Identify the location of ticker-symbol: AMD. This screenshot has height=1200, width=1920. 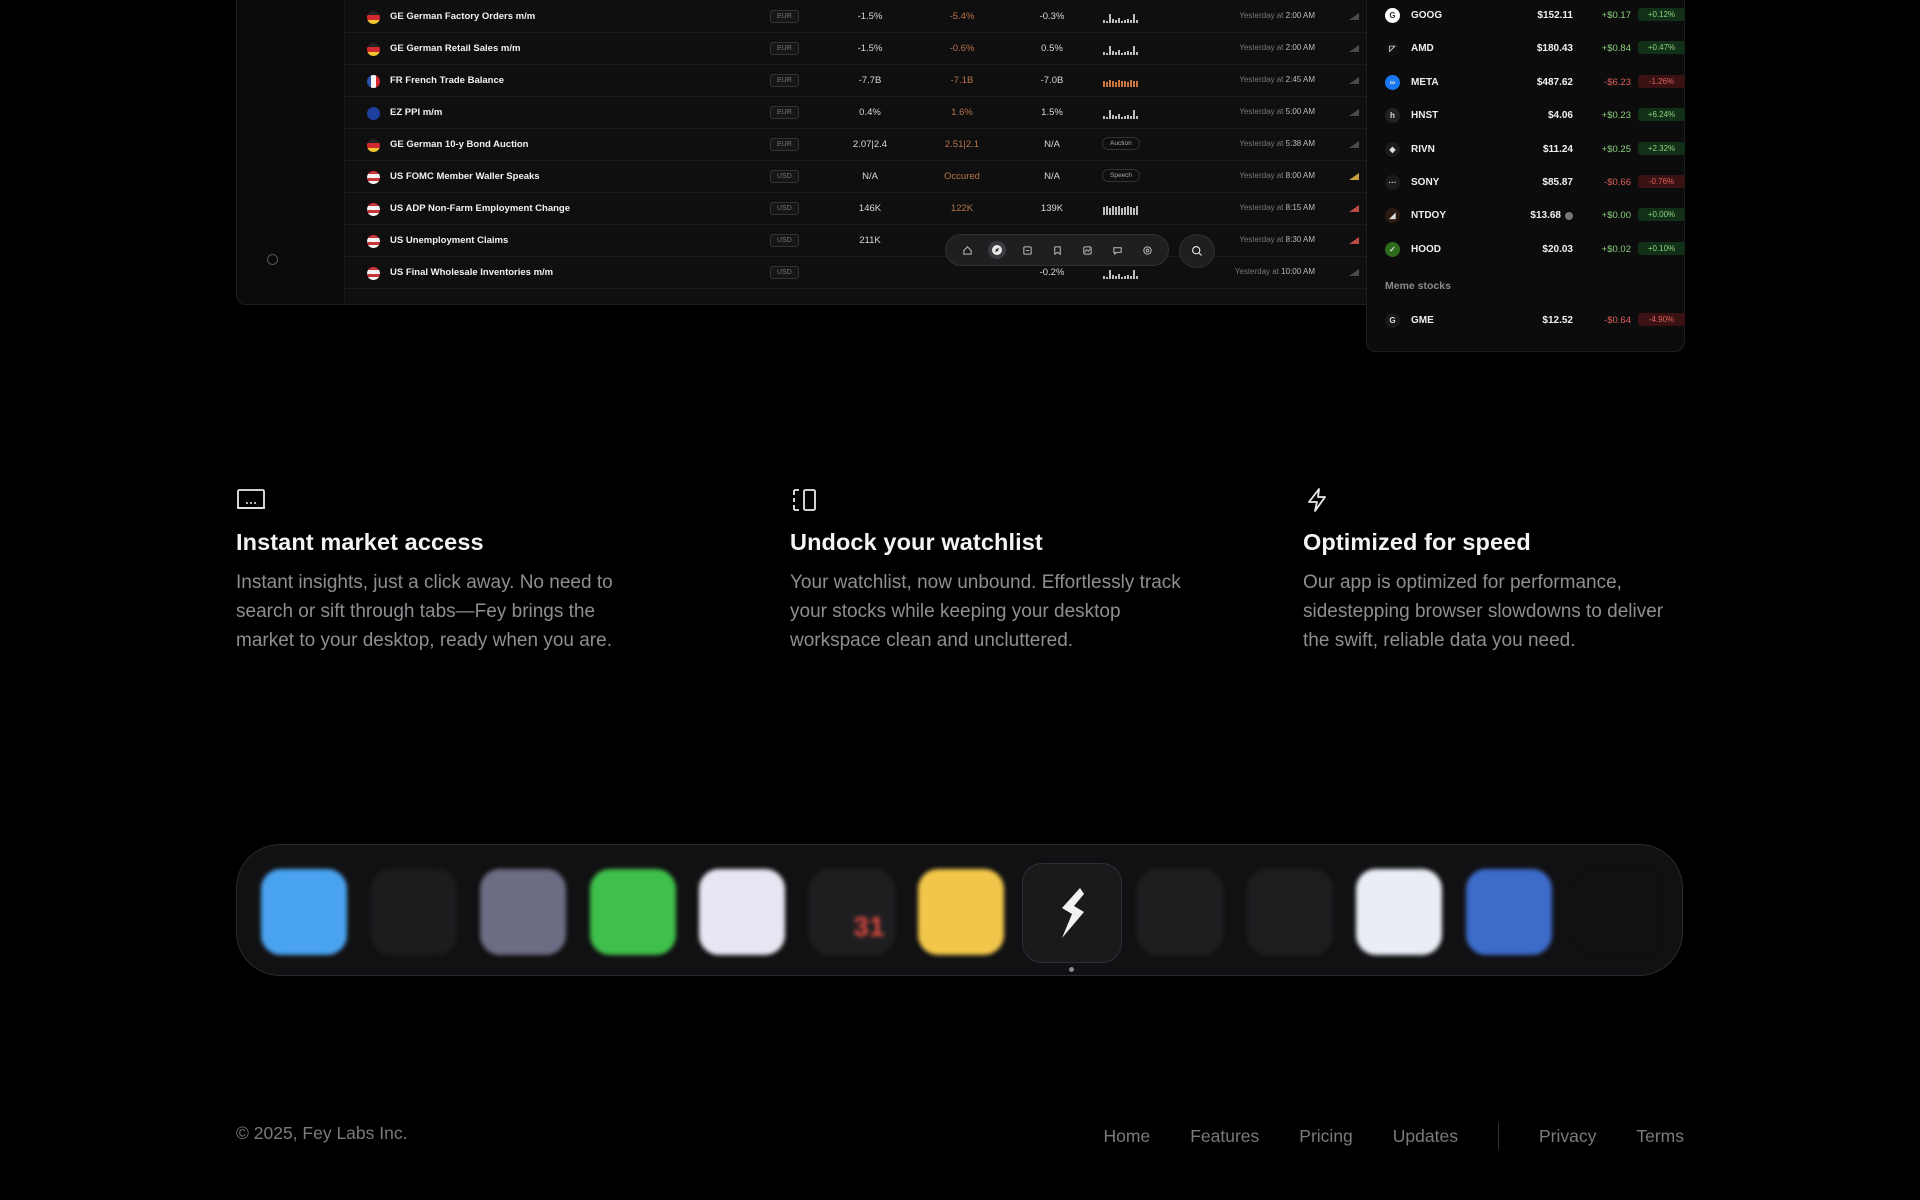
(1422, 49).